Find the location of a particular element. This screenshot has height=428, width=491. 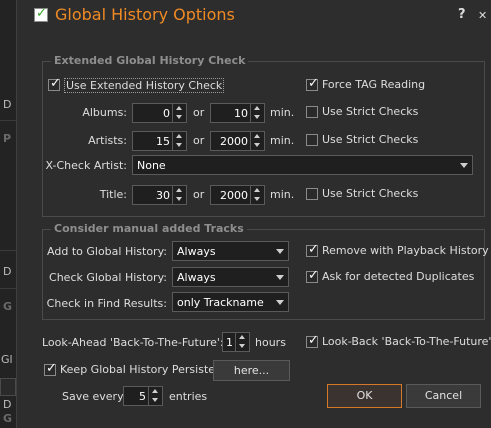

artists-min-stepper: 15 is located at coordinates (159, 141).